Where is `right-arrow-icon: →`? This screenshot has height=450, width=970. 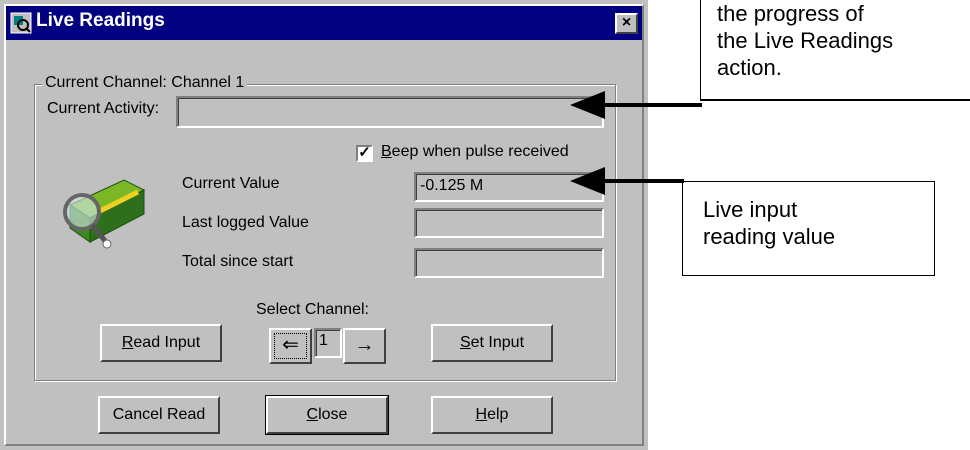
right-arrow-icon: → is located at coordinates (364, 345).